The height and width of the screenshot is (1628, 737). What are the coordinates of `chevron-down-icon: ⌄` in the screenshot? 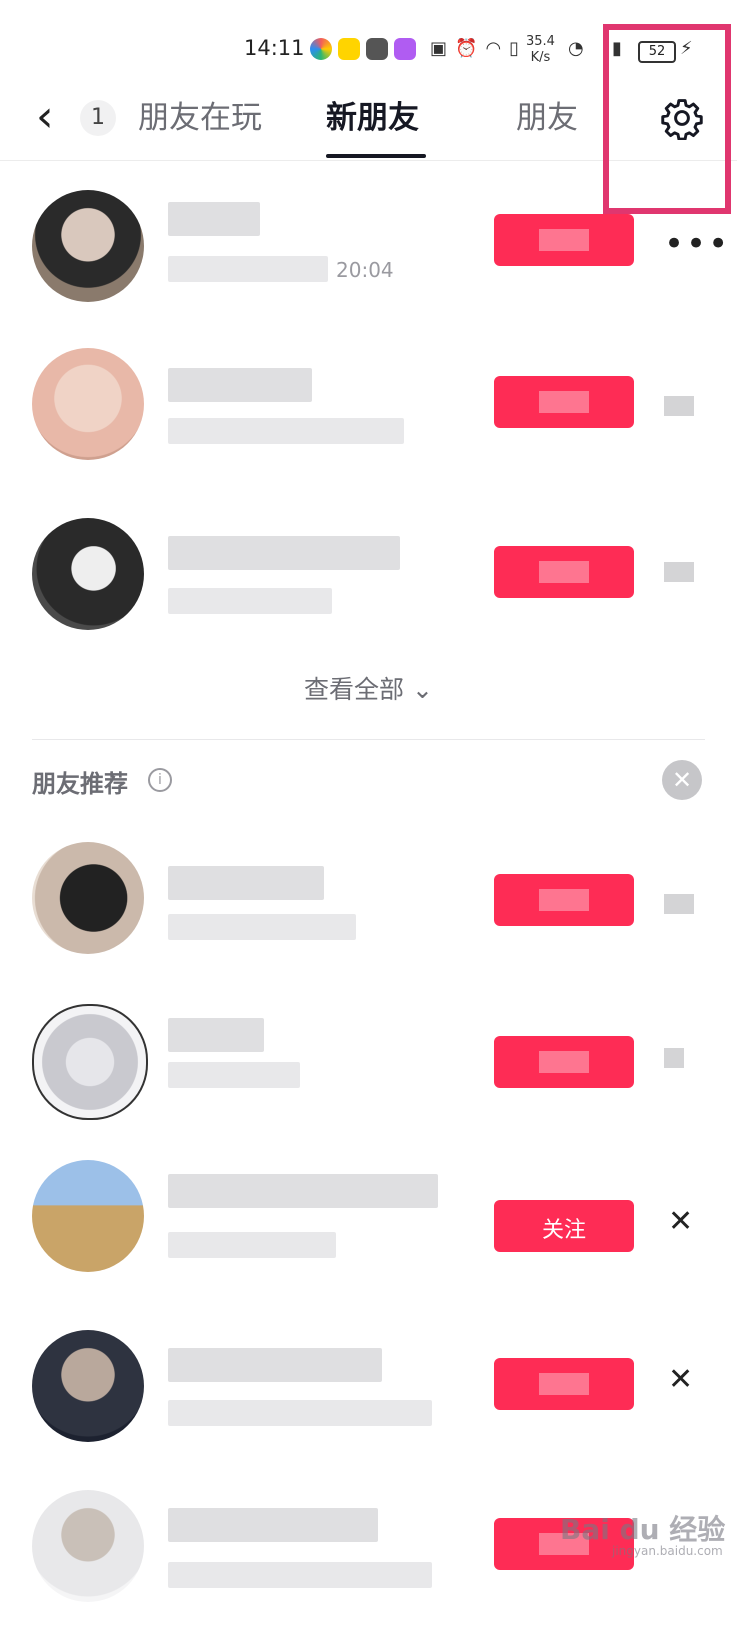 It's located at (422, 689).